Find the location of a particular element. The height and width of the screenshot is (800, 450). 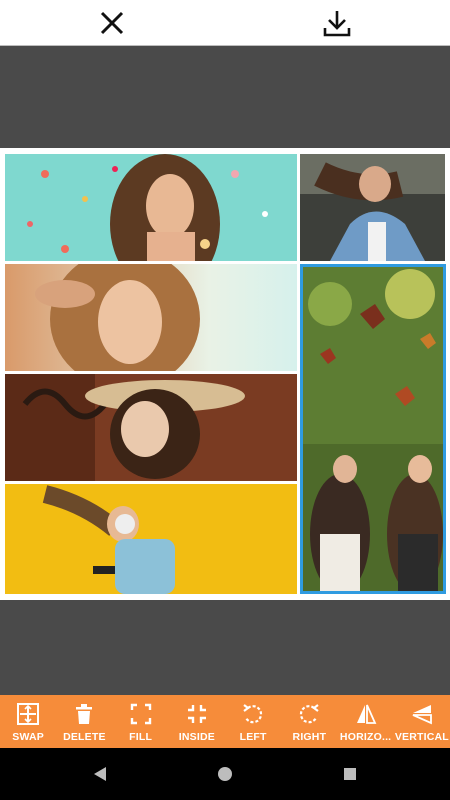

system-nav-bar is located at coordinates (225, 774).